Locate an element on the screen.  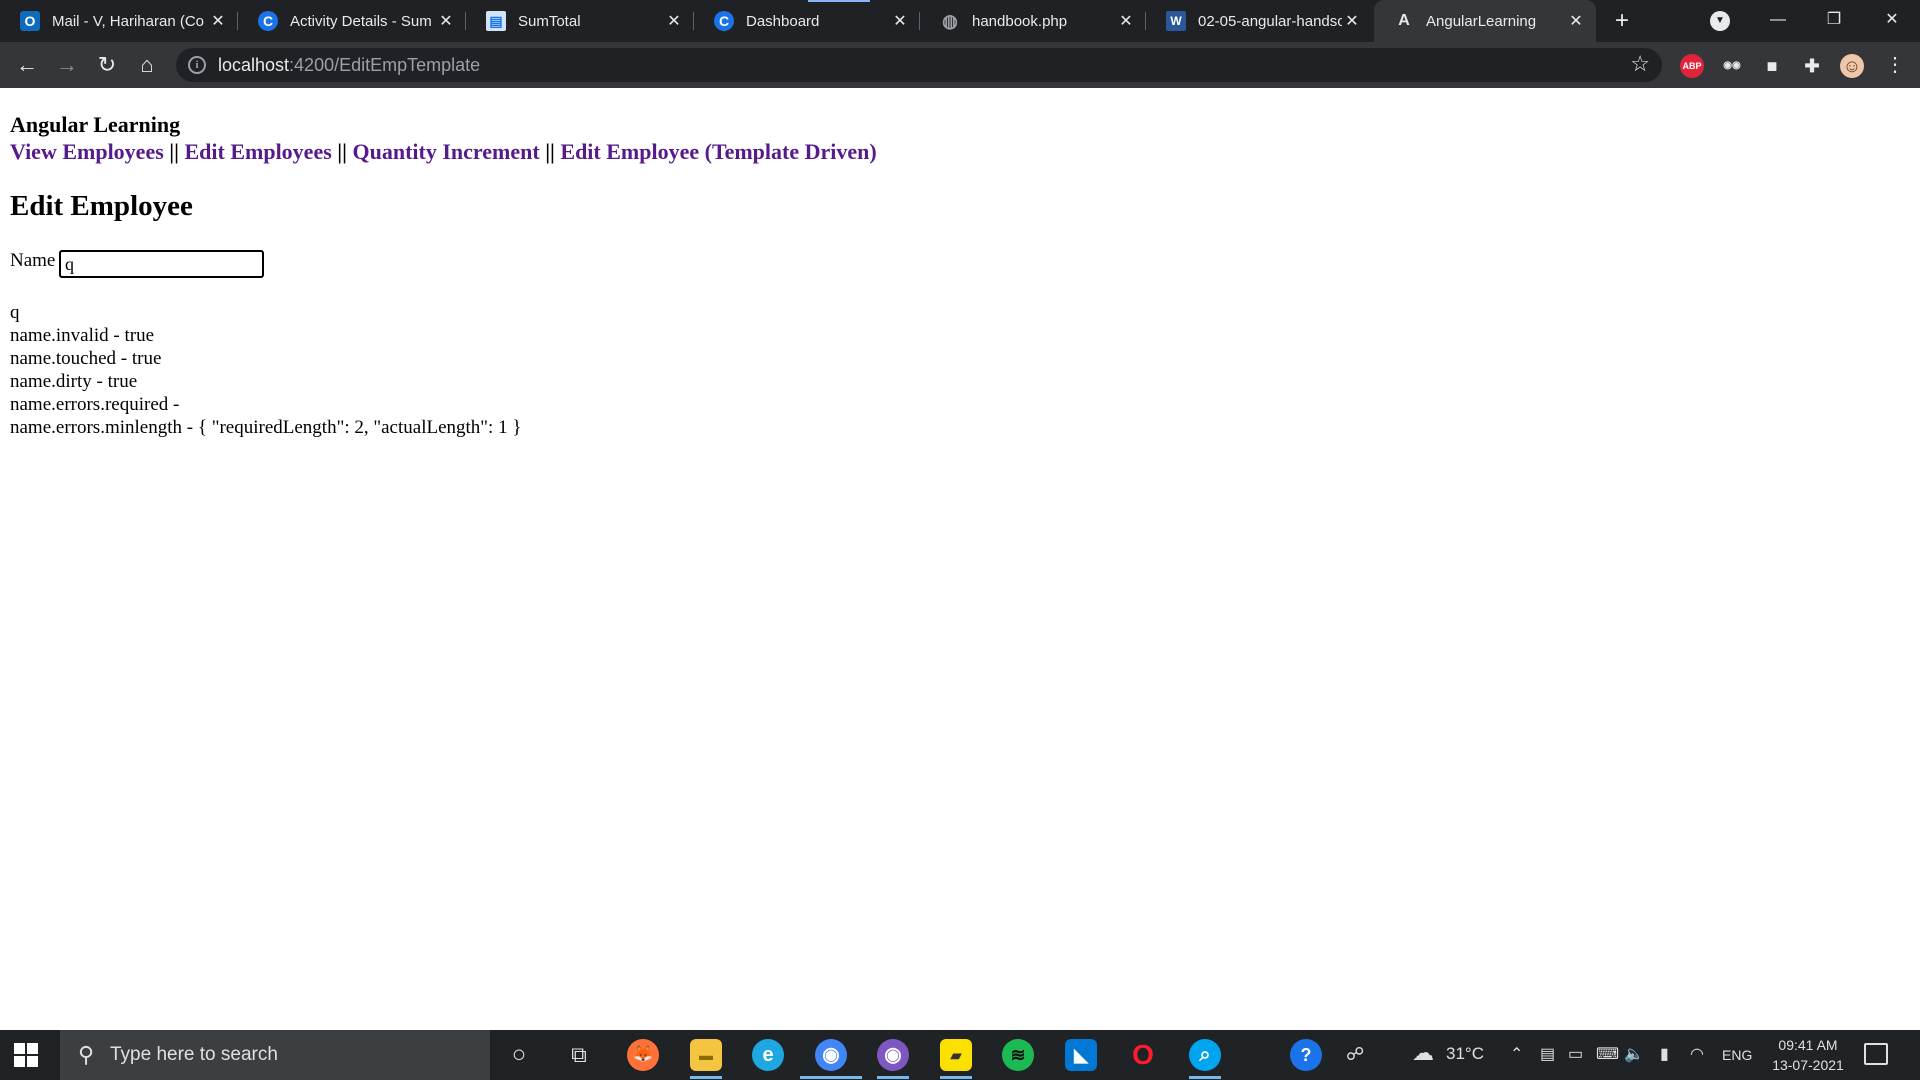
weather-cloud-icon: ☁ is located at coordinates (1423, 1053).